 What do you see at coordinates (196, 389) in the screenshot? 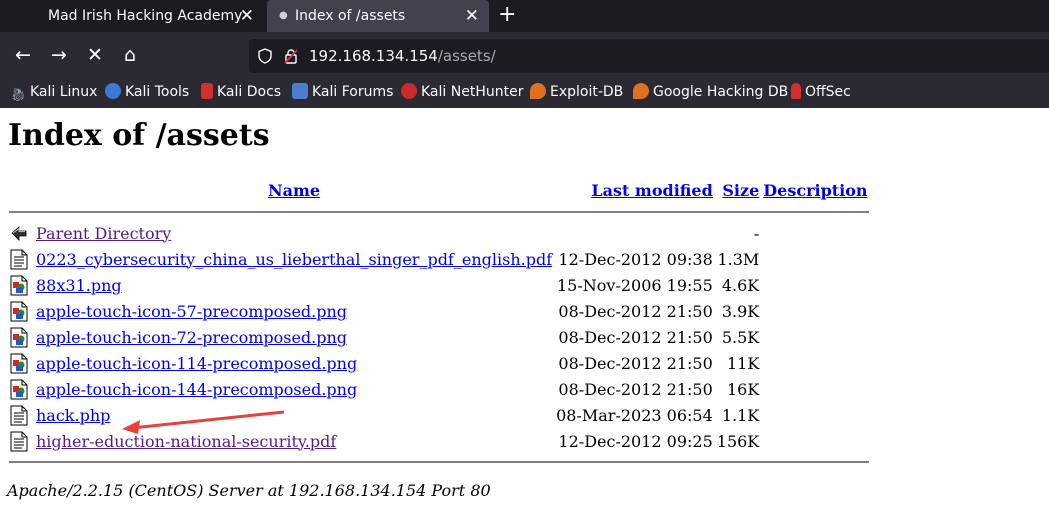
I see `file-link: apple-touch-icon-144-precomposed.png` at bounding box center [196, 389].